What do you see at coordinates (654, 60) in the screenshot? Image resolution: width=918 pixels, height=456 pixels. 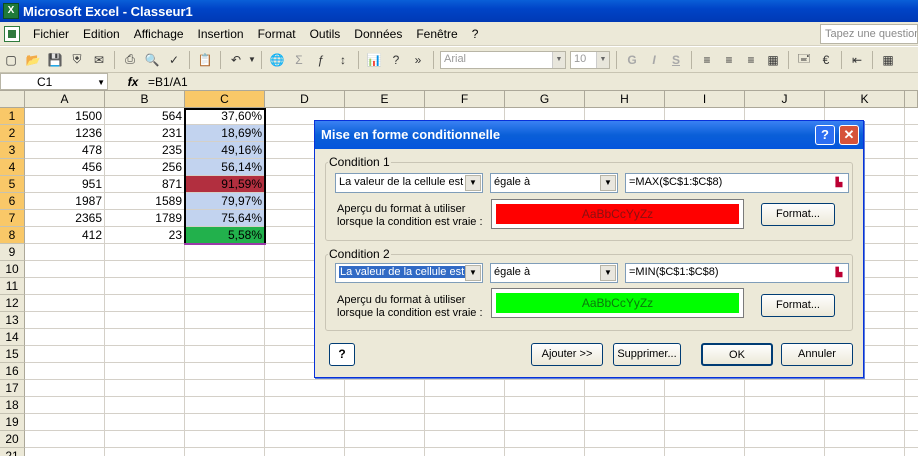 I see `italic-button: I` at bounding box center [654, 60].